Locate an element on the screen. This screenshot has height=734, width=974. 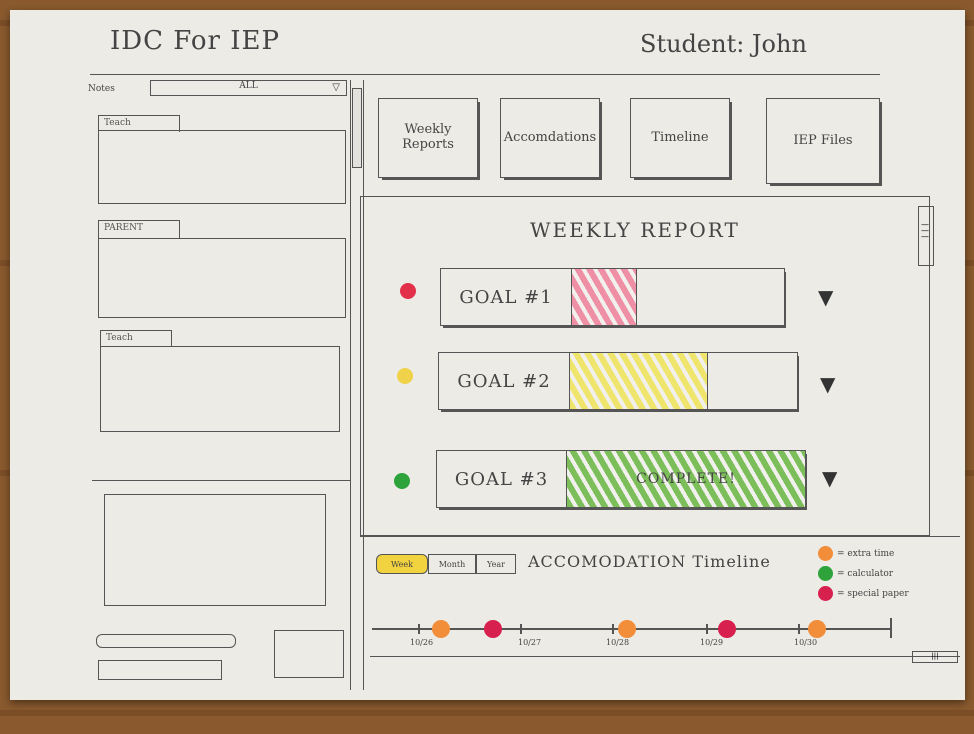
legend-item: = calculator is located at coordinates (855, 573).